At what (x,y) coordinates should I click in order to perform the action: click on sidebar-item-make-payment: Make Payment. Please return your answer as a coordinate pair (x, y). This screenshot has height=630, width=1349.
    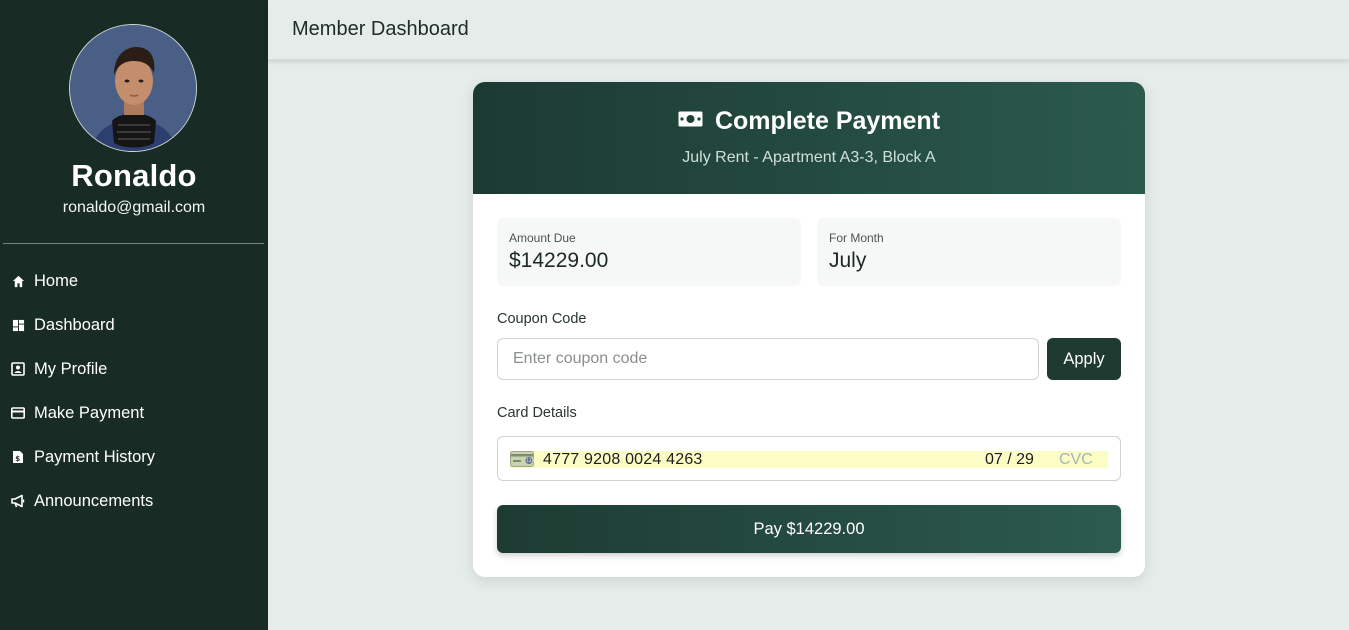
    Looking at the image, I should click on (134, 413).